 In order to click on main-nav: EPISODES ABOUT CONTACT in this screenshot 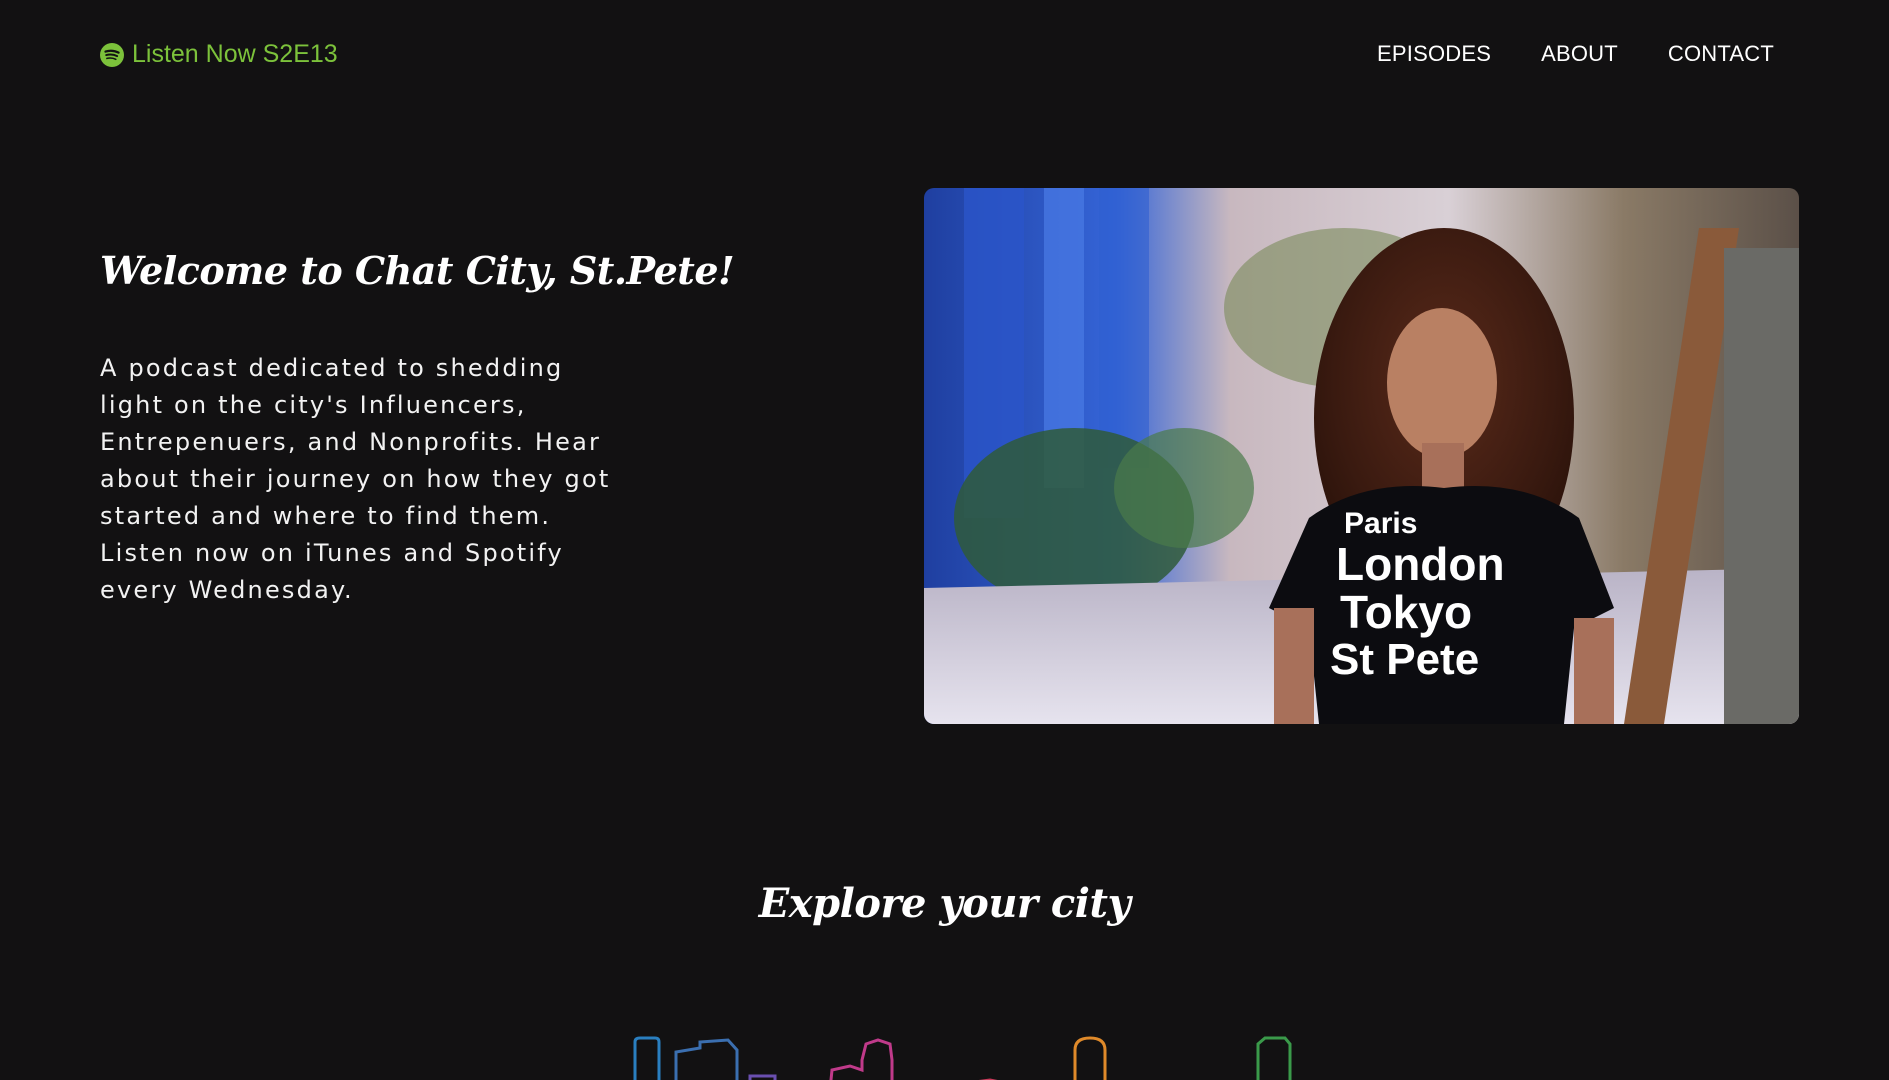, I will do `click(1575, 54)`.